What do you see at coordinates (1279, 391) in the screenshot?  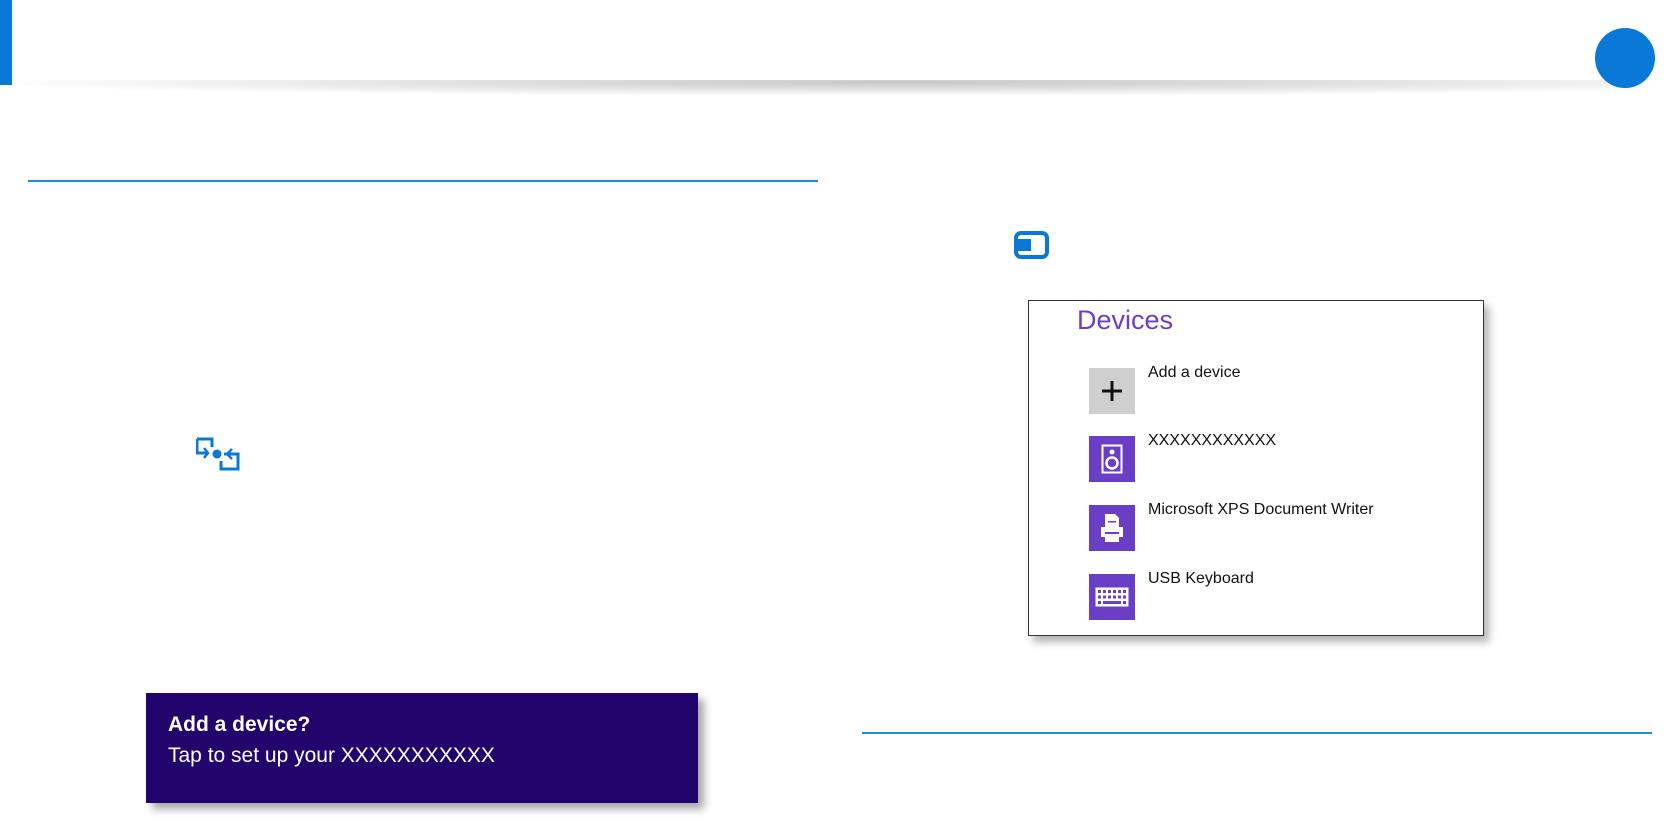 I see `device-item-add: Add a device` at bounding box center [1279, 391].